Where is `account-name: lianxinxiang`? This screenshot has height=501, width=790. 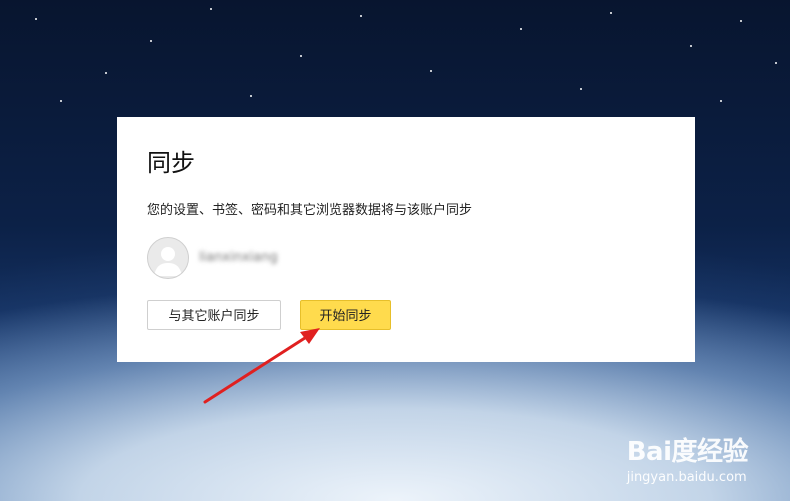
account-name: lianxinxiang is located at coordinates (238, 257).